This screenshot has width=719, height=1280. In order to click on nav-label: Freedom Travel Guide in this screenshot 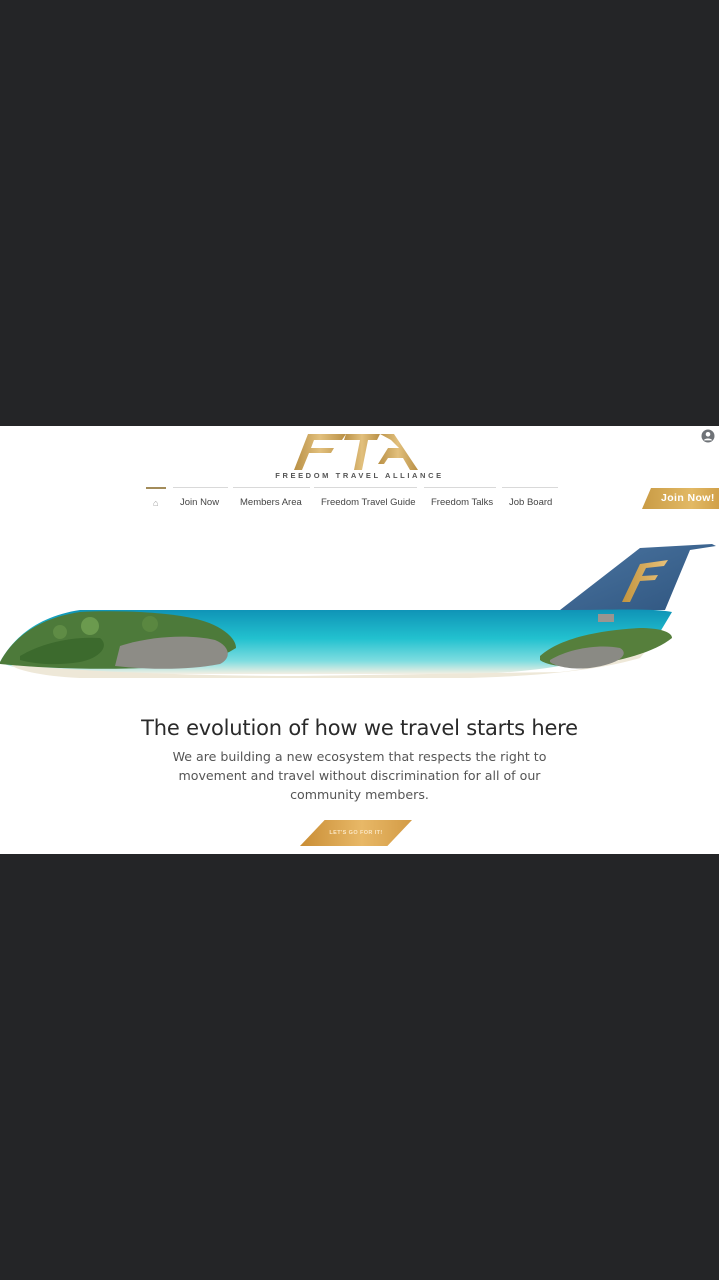, I will do `click(368, 502)`.